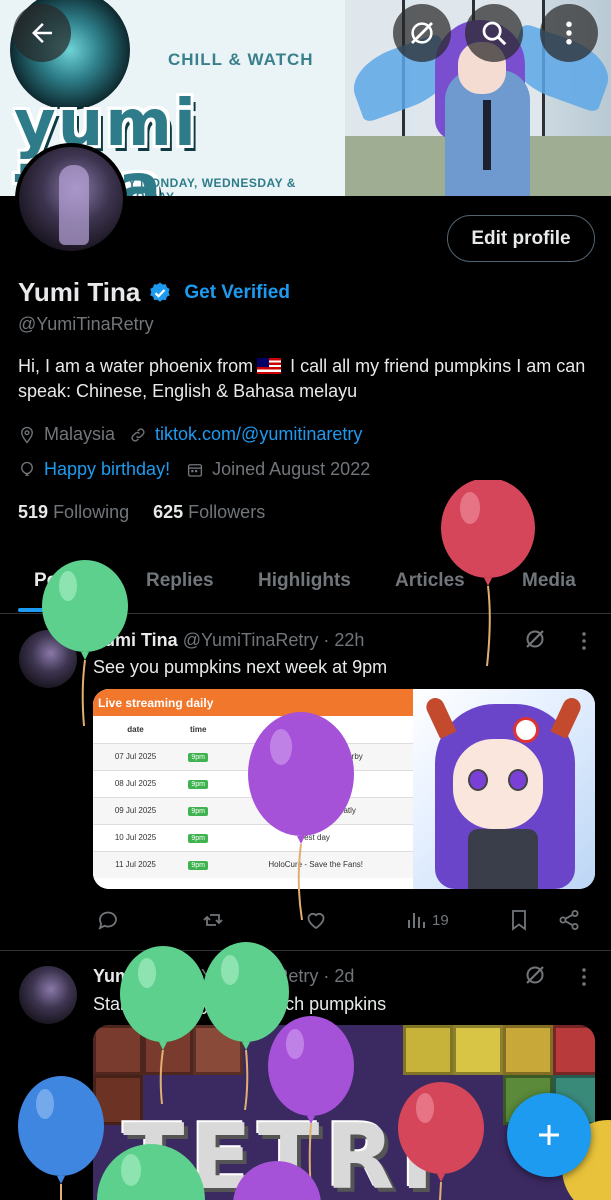 The width and height of the screenshot is (611, 1200). Describe the element at coordinates (426, 920) in the screenshot. I see `views-button: 19` at that location.